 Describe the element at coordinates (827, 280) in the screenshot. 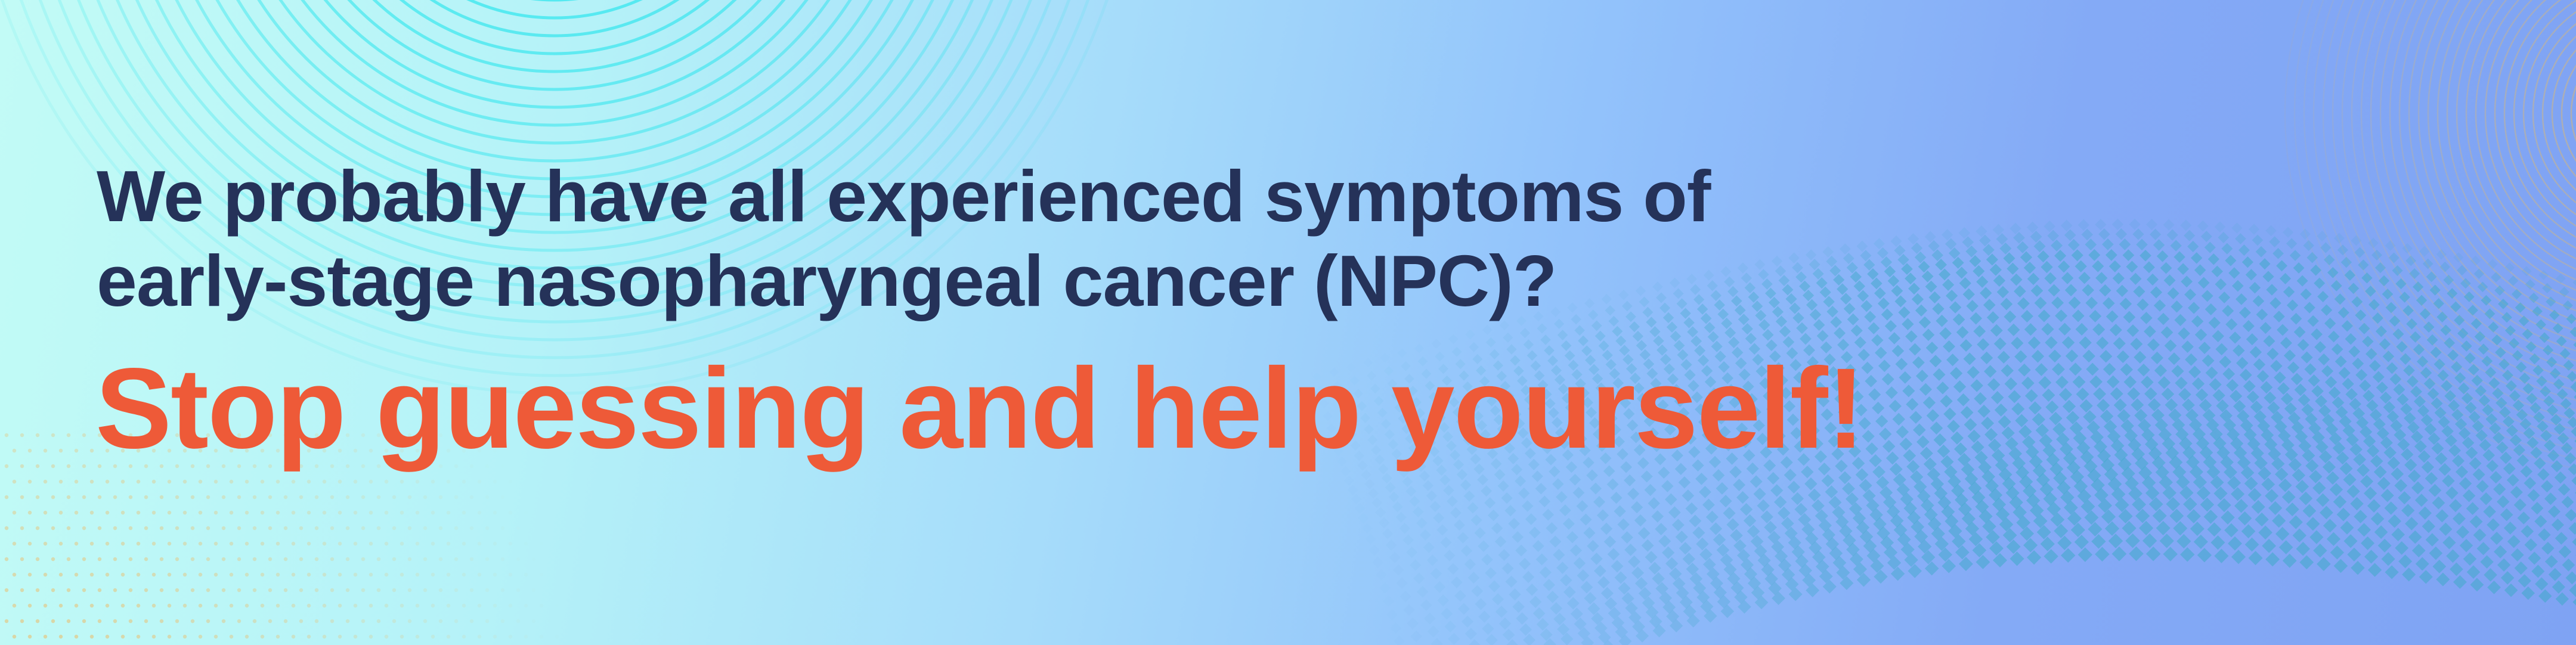

I see `headline-line-2: early-stage nasopharyngeal cancer (NPC)?` at that location.